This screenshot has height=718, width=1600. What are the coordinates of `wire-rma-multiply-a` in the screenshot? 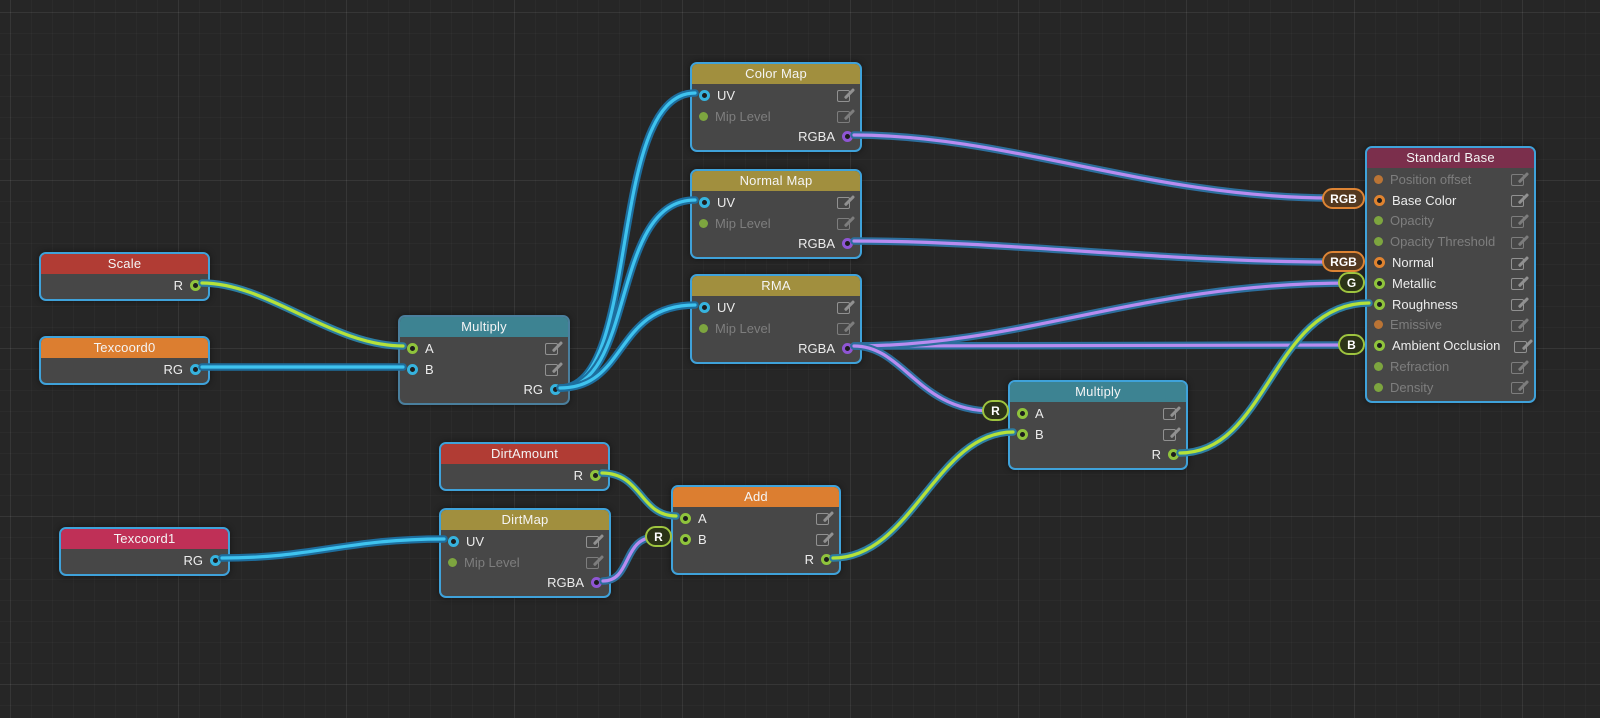 It's located at (923, 378).